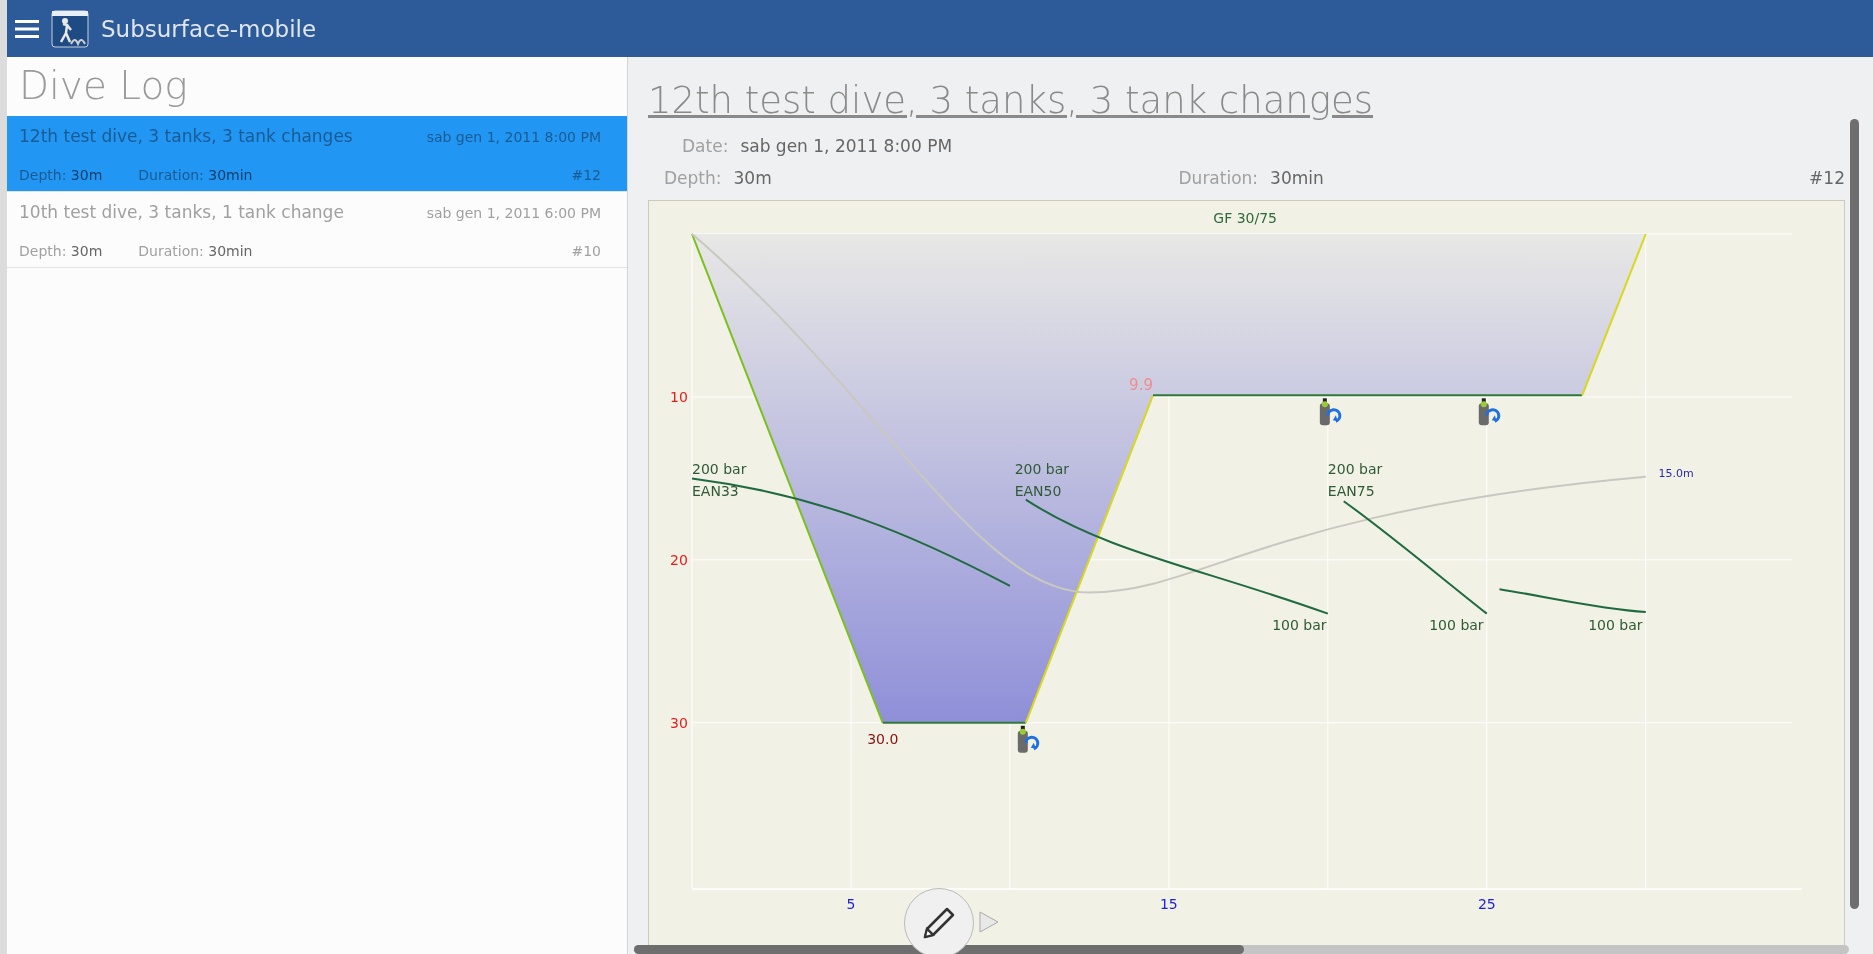  What do you see at coordinates (679, 722) in the screenshot?
I see `y-tick-label: 30` at bounding box center [679, 722].